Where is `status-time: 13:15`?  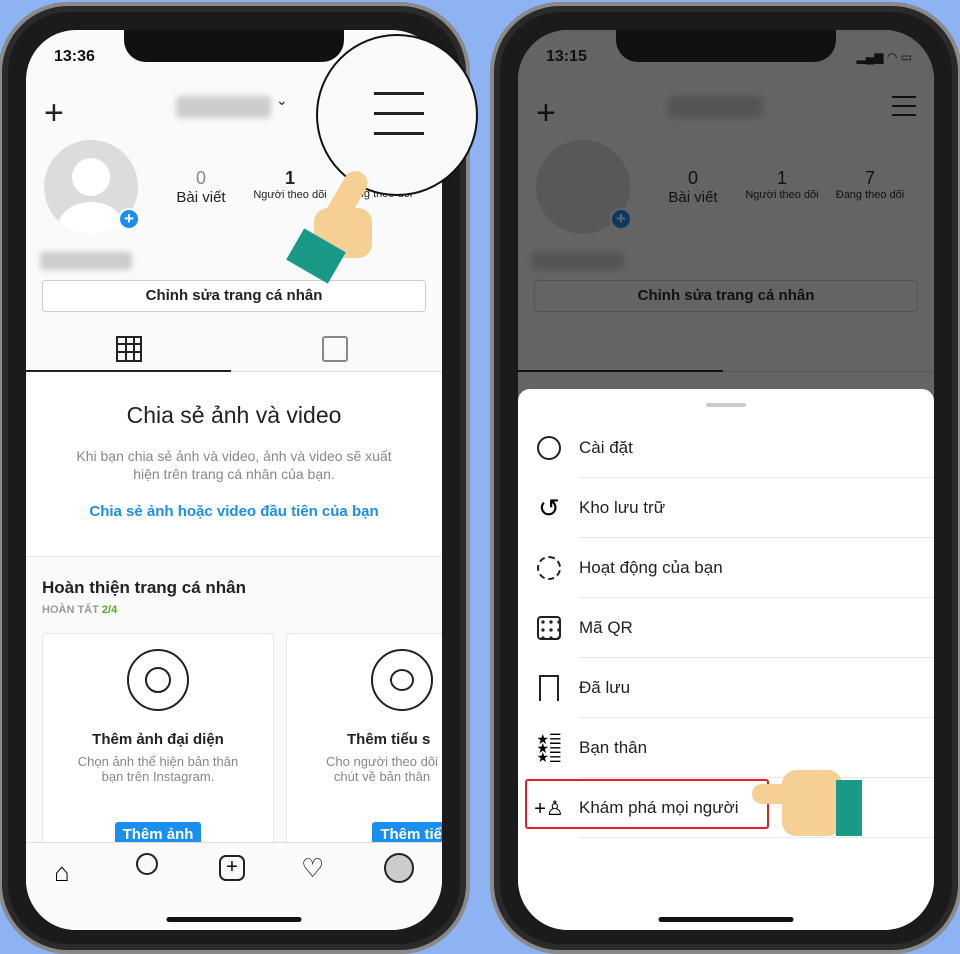 status-time: 13:15 is located at coordinates (566, 56).